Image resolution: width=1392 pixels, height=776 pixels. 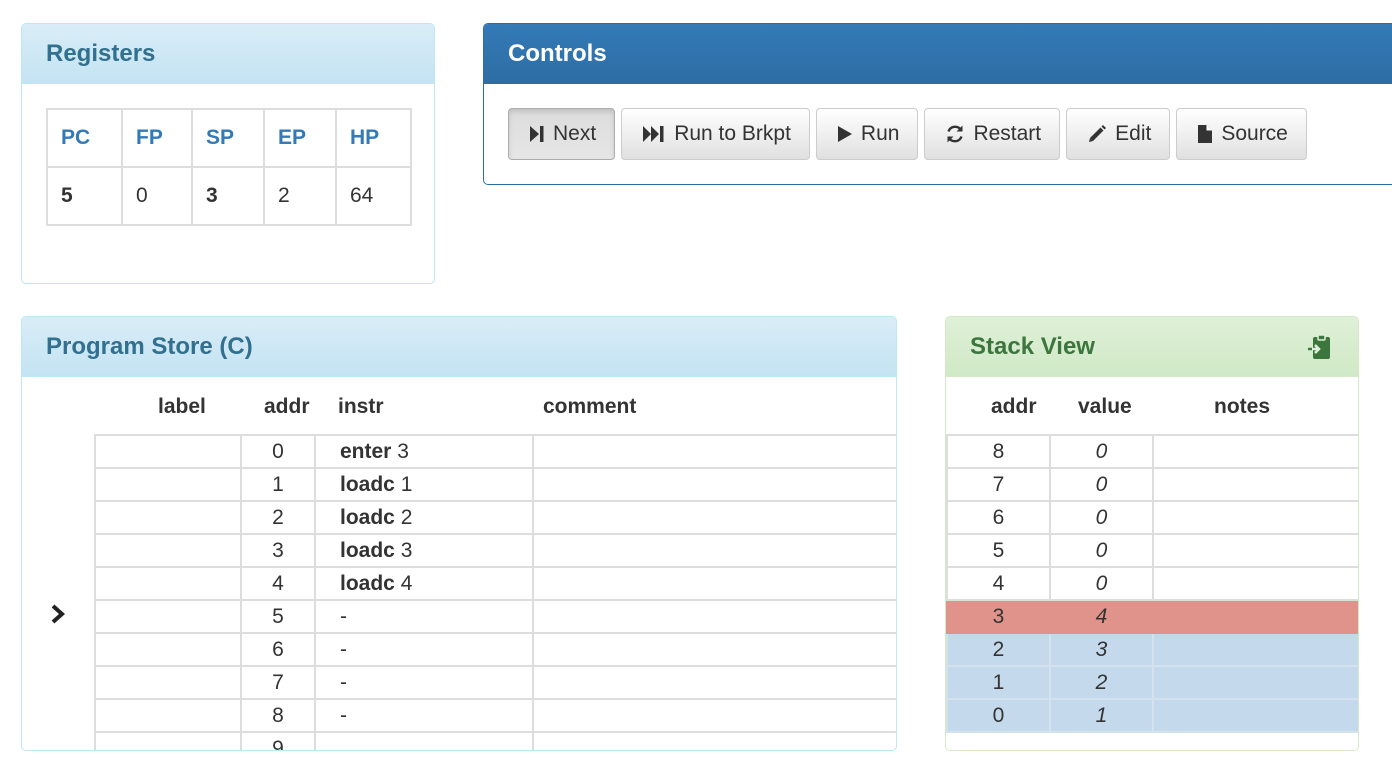 What do you see at coordinates (58, 616) in the screenshot?
I see `chevron-right-icon` at bounding box center [58, 616].